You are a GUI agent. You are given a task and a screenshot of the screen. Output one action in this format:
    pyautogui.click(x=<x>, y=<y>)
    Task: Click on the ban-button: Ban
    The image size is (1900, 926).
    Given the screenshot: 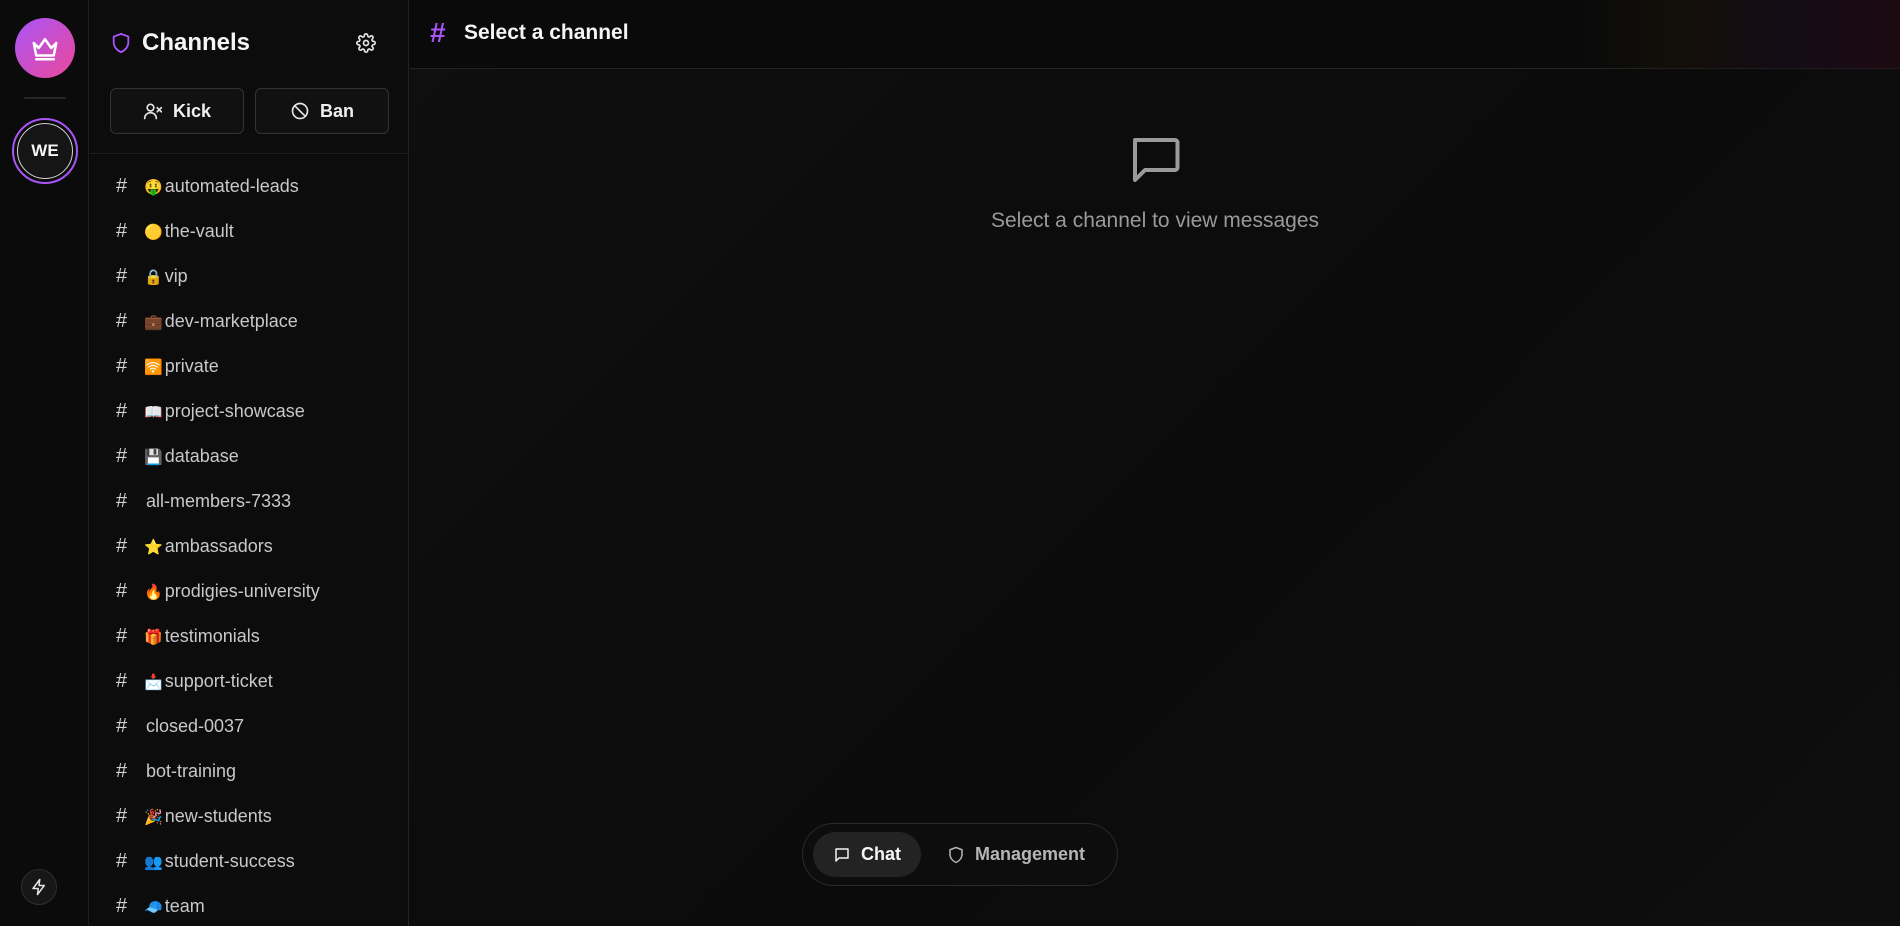 What is the action you would take?
    pyautogui.click(x=322, y=111)
    